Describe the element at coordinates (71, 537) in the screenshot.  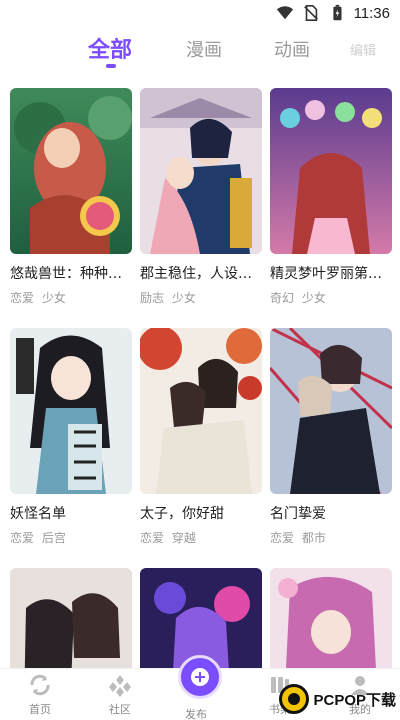
I see `comic-tags: 恋爱 后宫` at that location.